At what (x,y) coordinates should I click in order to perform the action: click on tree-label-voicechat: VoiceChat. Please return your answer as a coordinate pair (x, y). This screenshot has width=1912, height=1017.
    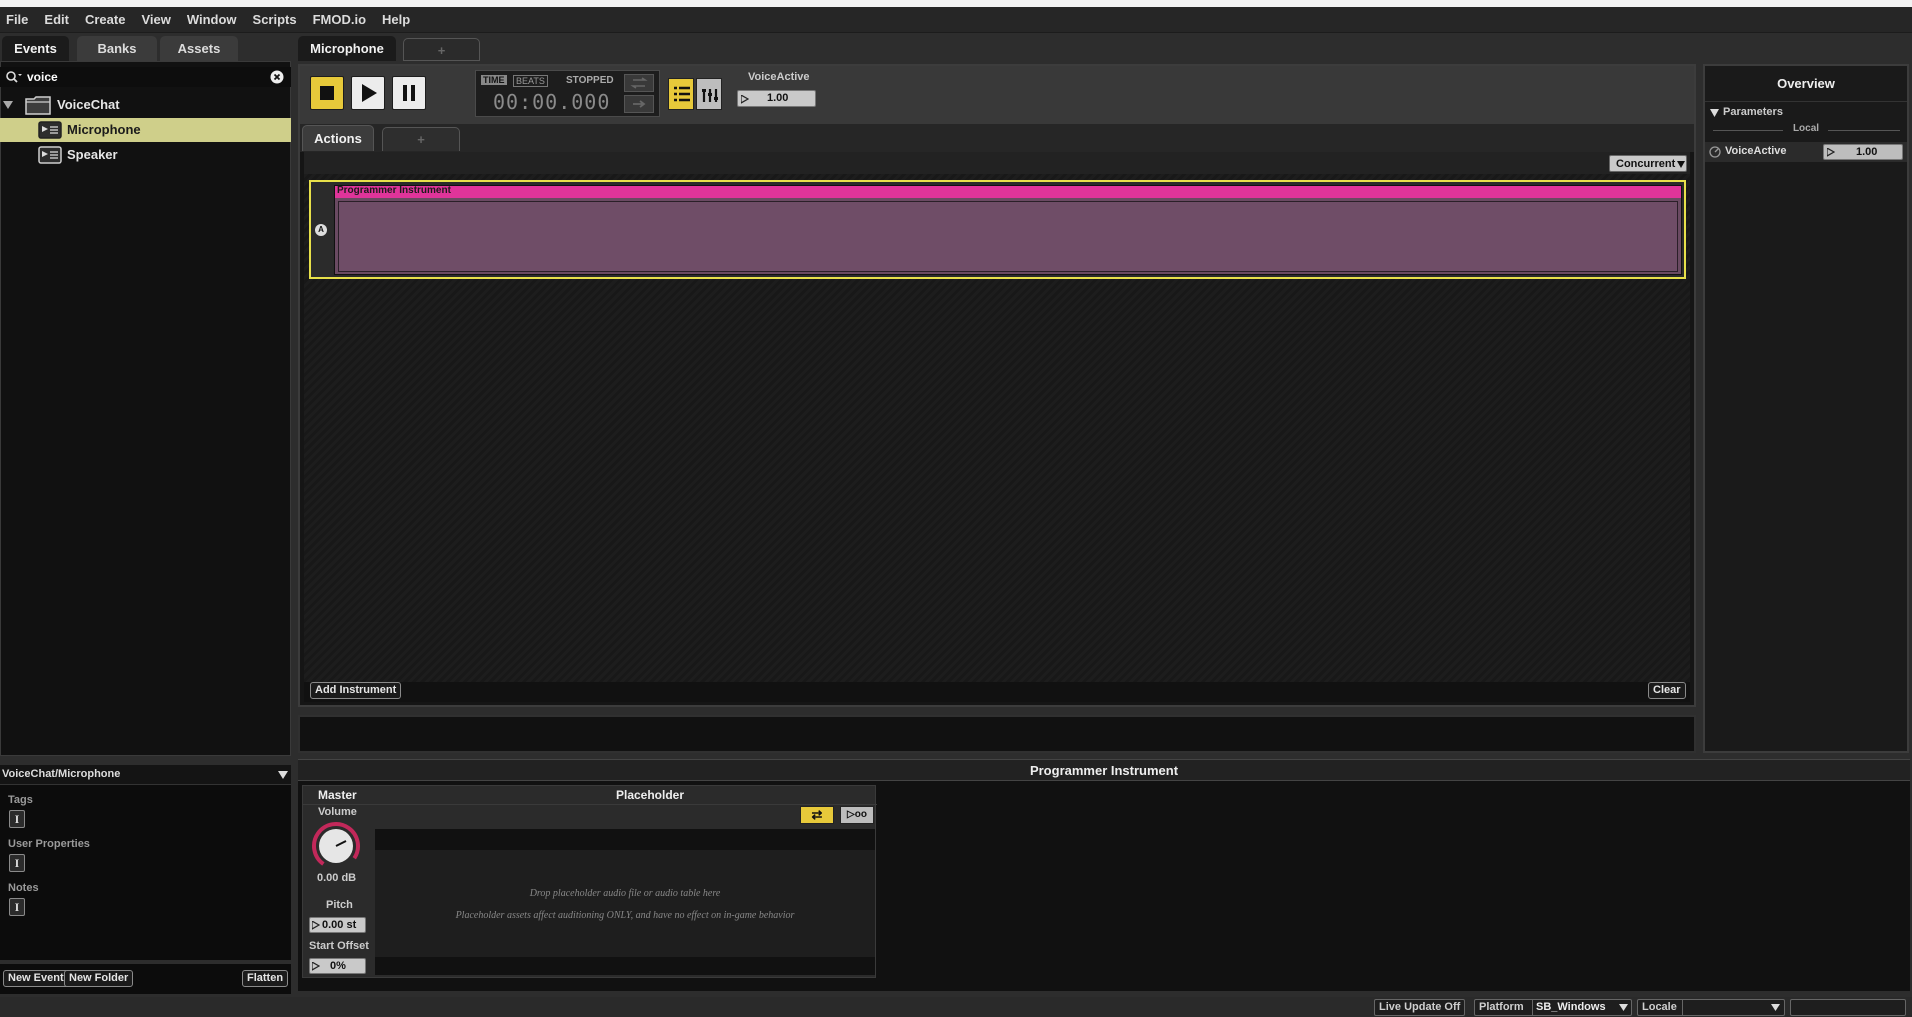
    Looking at the image, I should click on (88, 104).